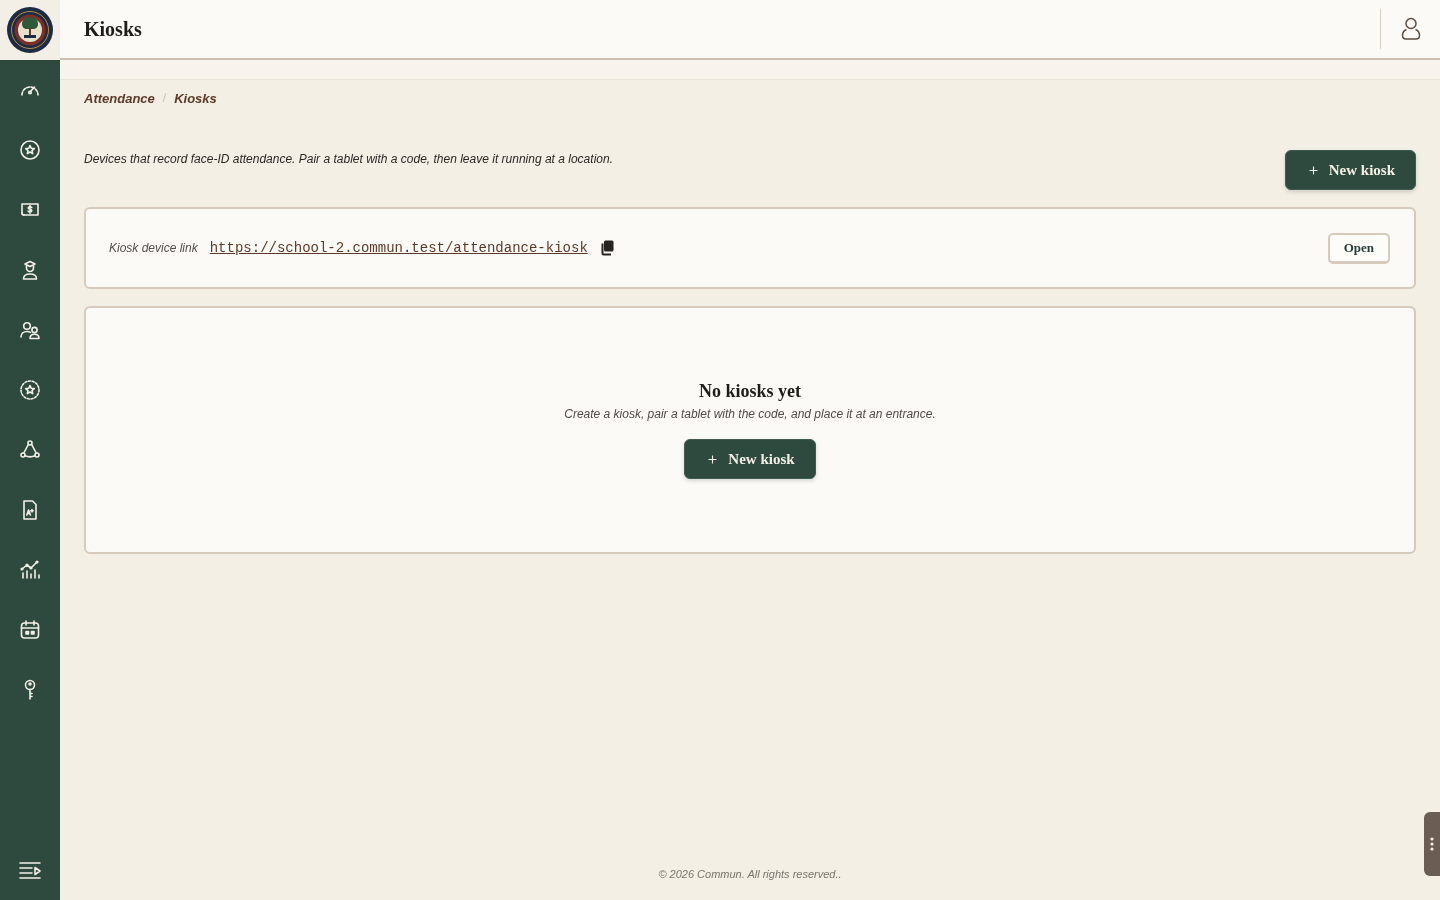  I want to click on school-crest-logo, so click(30, 30).